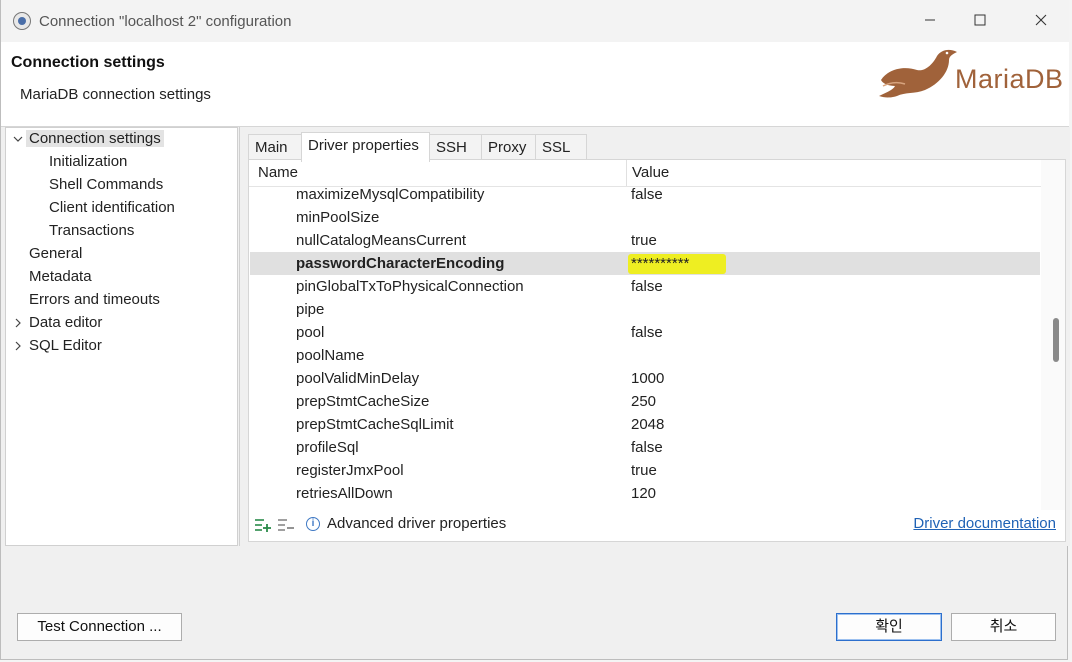  I want to click on mariadb-logo: MariaDB, so click(972, 72).